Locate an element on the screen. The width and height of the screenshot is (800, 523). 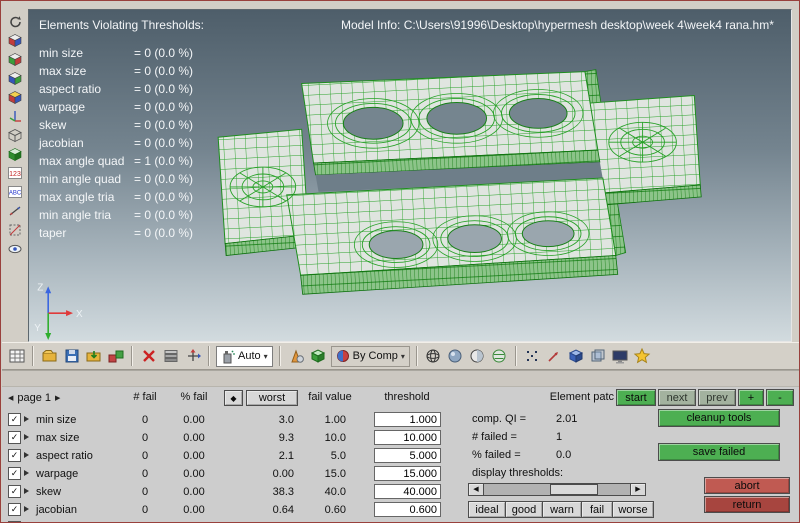
slider-thumb is located at coordinates (573, 489).